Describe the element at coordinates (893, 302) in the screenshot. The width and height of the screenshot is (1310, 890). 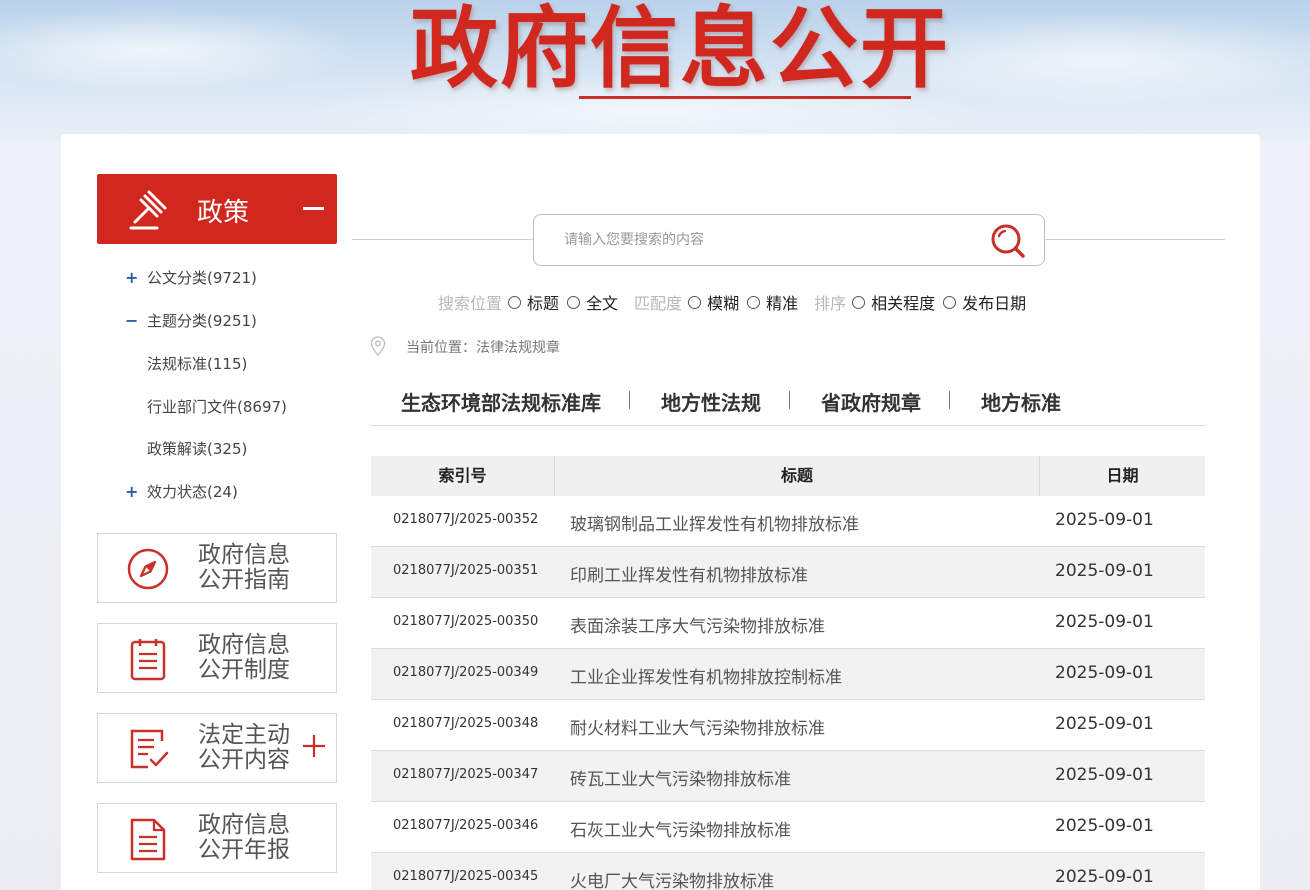
I see `radio-option: 相关程度` at that location.